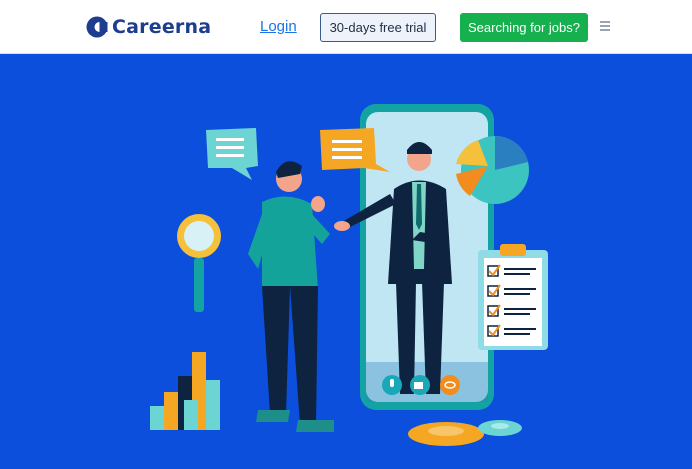  Describe the element at coordinates (185, 391) in the screenshot. I see `bar-chart-illustration` at that location.